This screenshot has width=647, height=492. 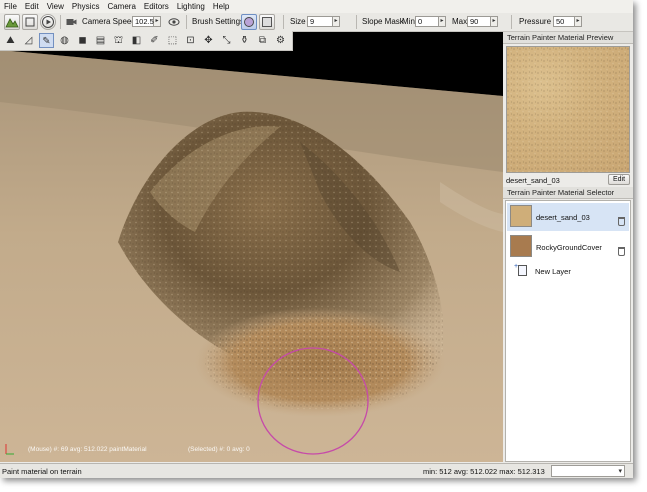 I want to click on menu-camera: Camera, so click(x=121, y=6).